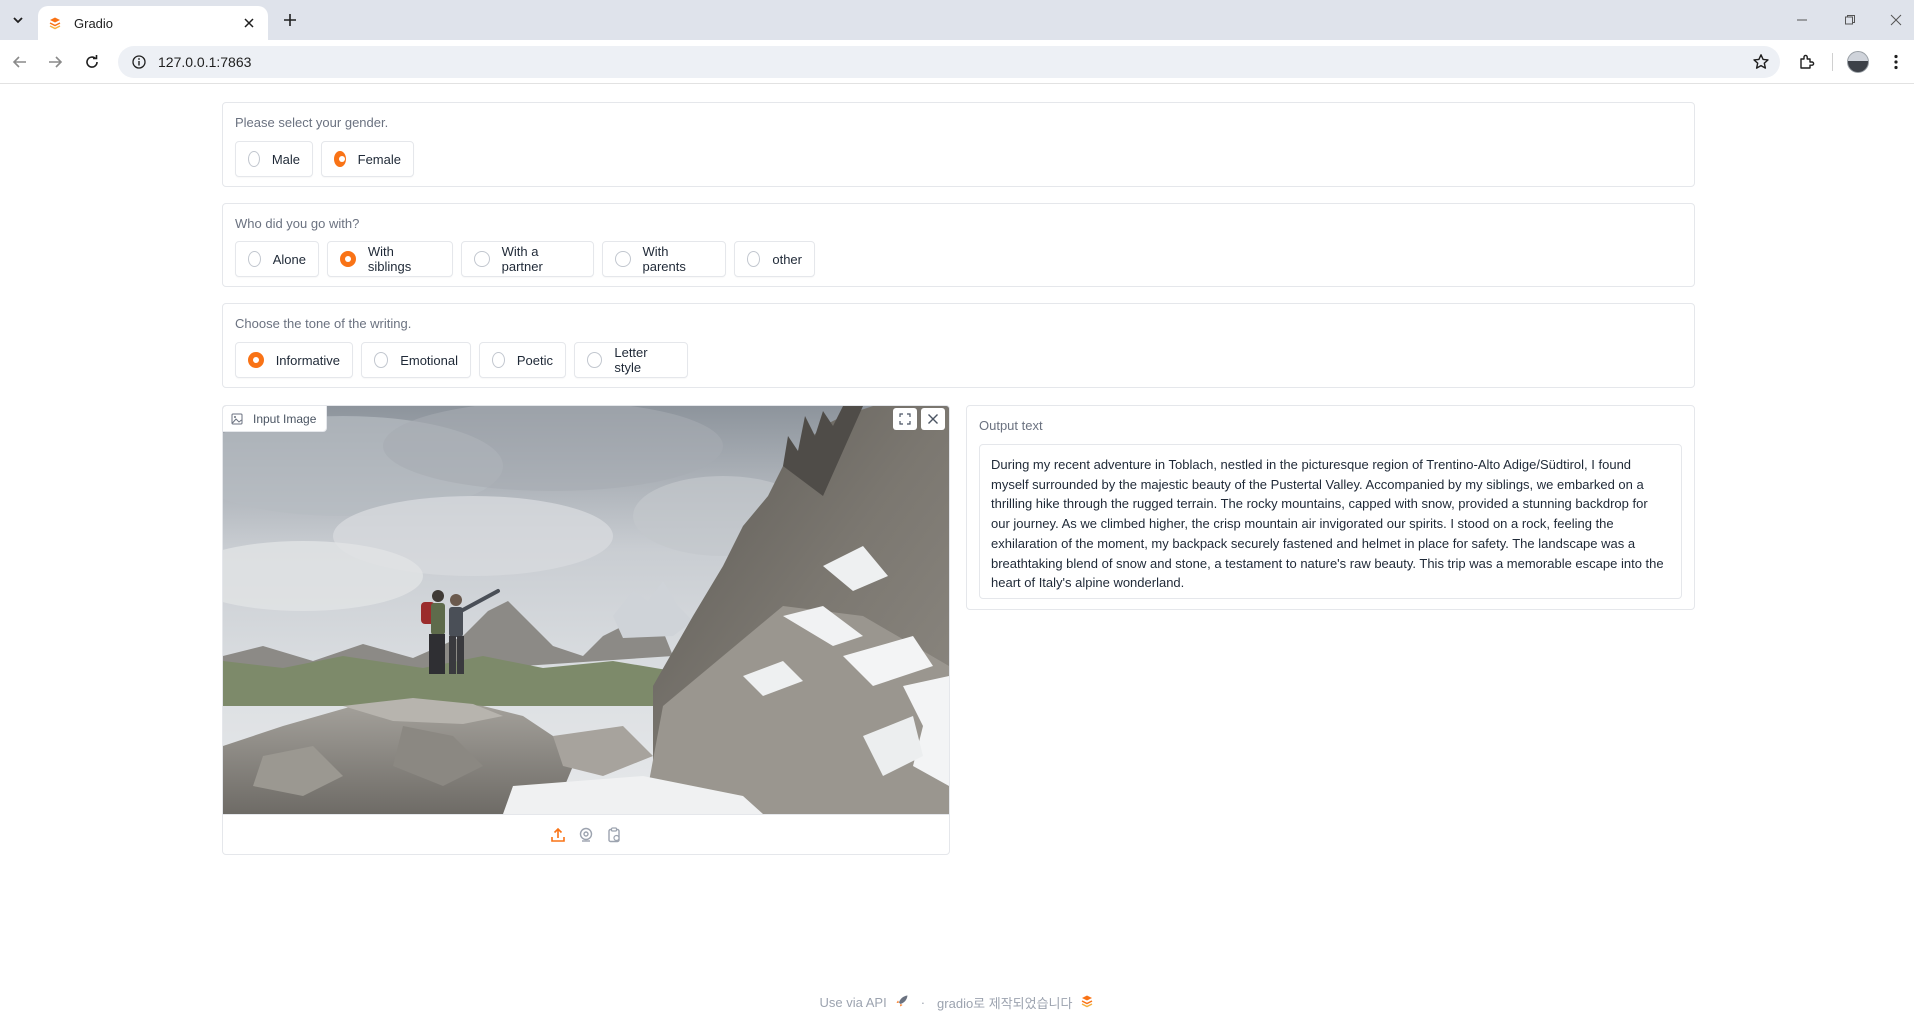  Describe the element at coordinates (522, 259) in the screenshot. I see `radio-option-label: With a partner` at that location.